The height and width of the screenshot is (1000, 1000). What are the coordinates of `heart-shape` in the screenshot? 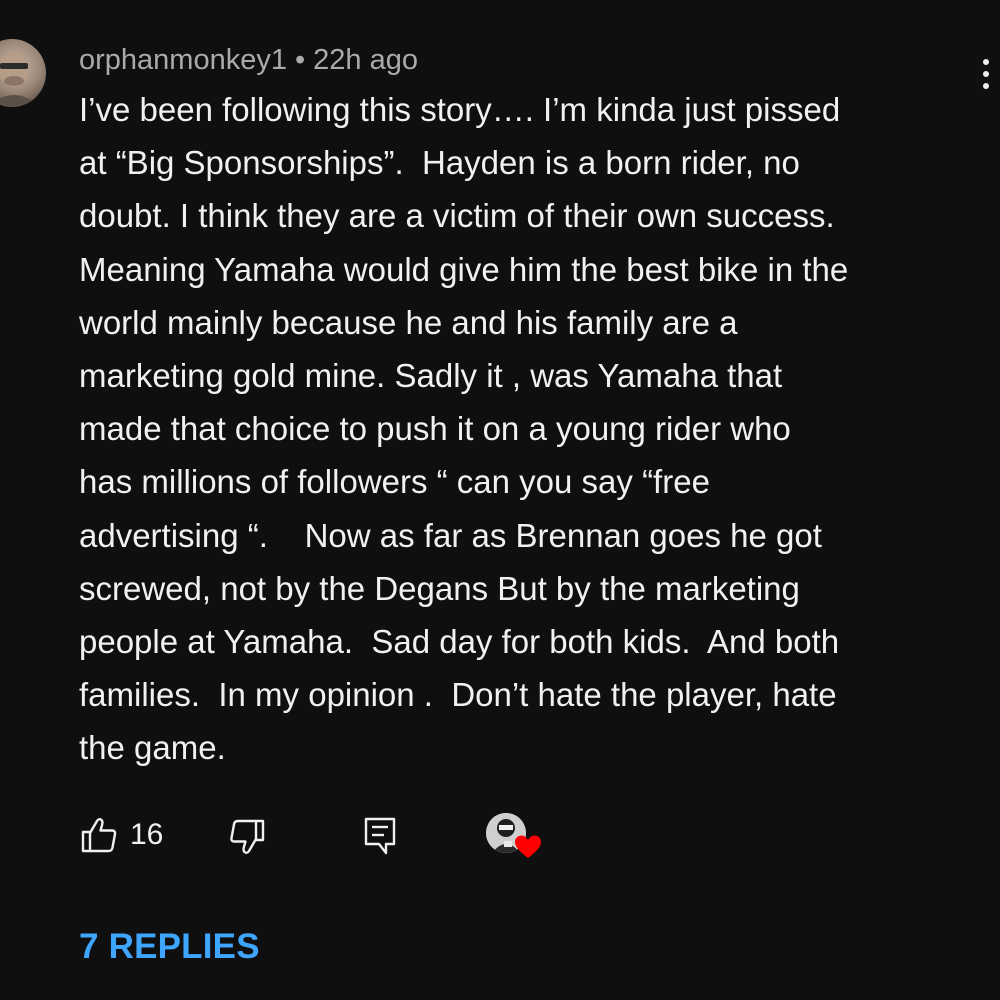 It's located at (528, 846).